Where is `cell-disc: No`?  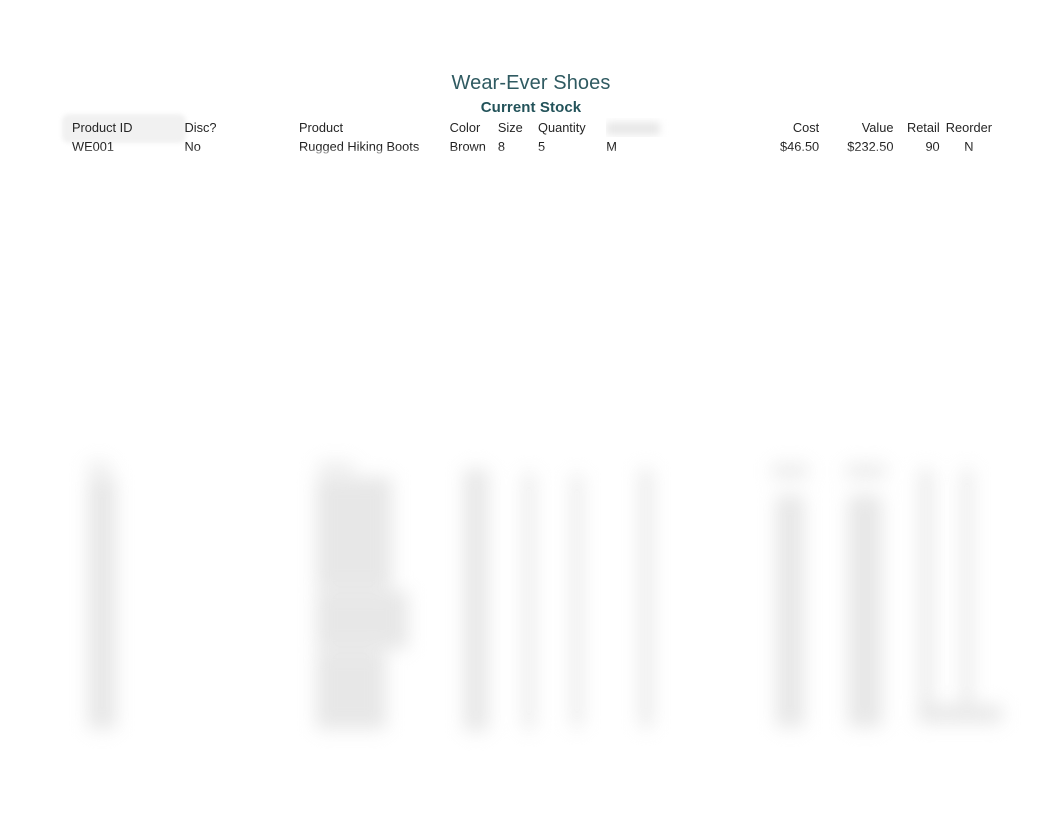
cell-disc: No is located at coordinates (192, 146).